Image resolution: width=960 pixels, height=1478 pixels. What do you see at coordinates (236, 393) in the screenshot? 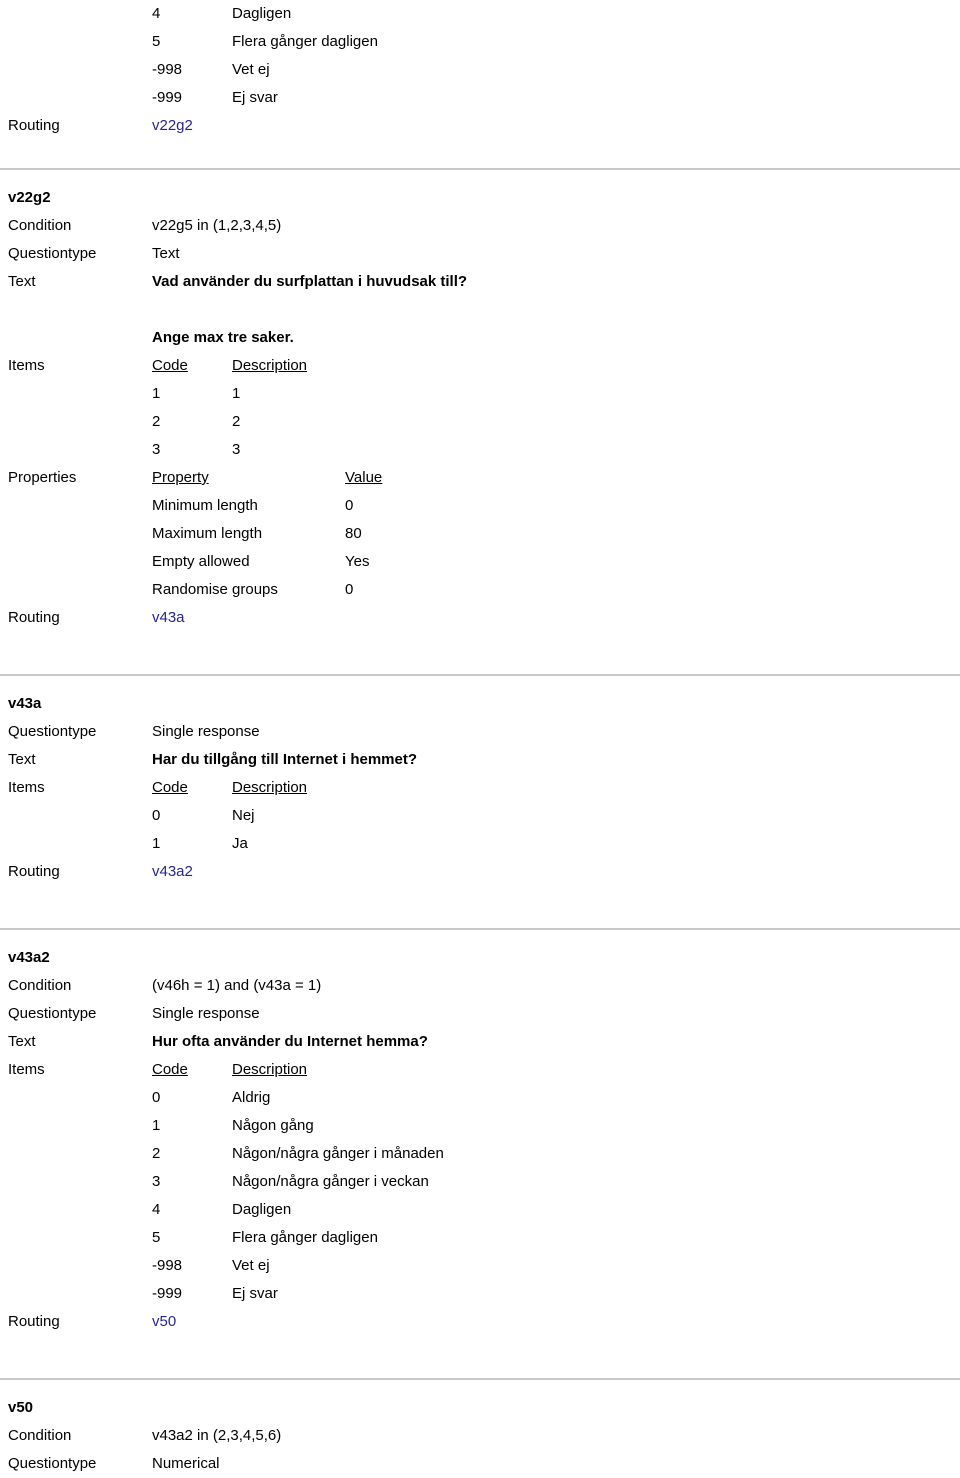
I see `item-description: 1` at bounding box center [236, 393].